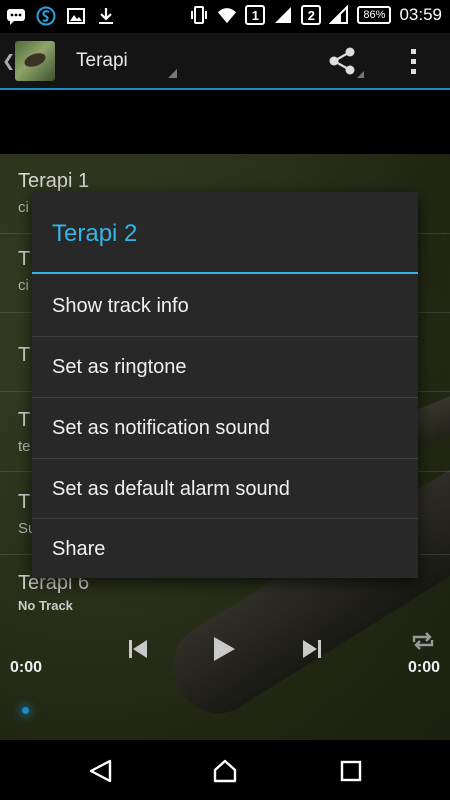 The width and height of the screenshot is (450, 800). Describe the element at coordinates (351, 771) in the screenshot. I see `recents-icon` at that location.